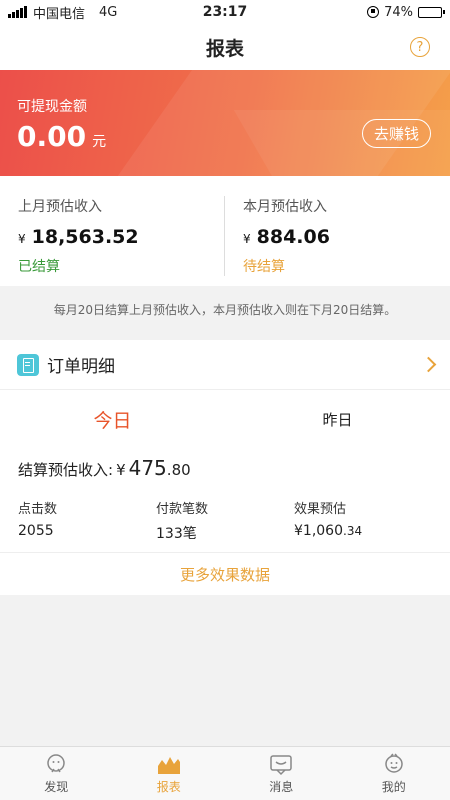 Image resolution: width=450 pixels, height=800 pixels. I want to click on discover-icon, so click(56, 763).